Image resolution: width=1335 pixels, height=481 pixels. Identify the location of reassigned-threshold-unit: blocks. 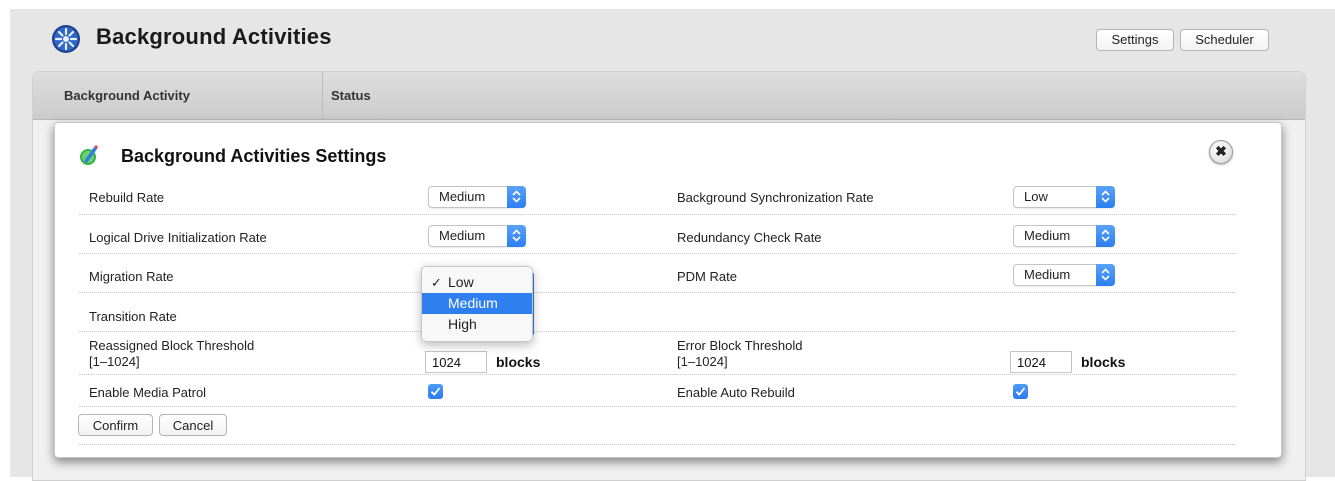
(518, 362).